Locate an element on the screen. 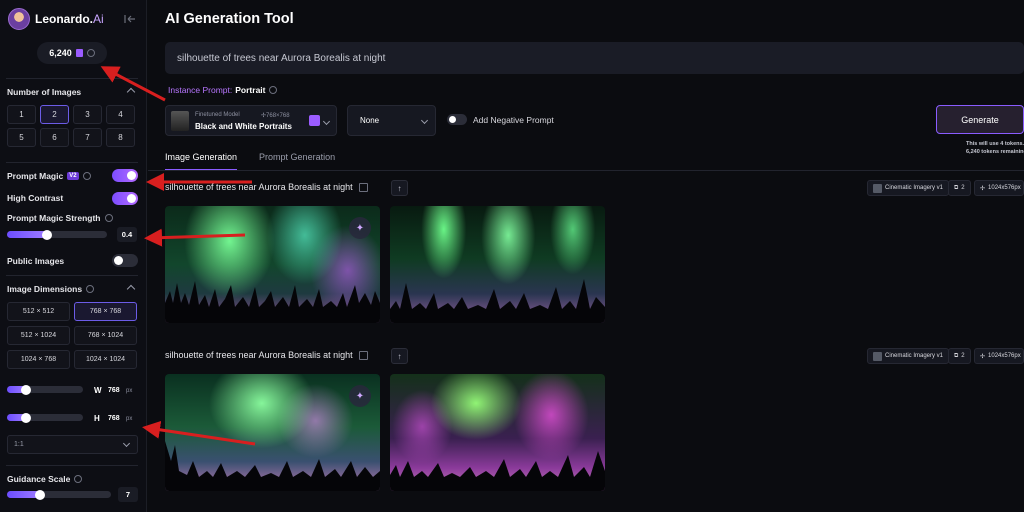 The height and width of the screenshot is (512, 1024). height-label: H is located at coordinates (97, 418).